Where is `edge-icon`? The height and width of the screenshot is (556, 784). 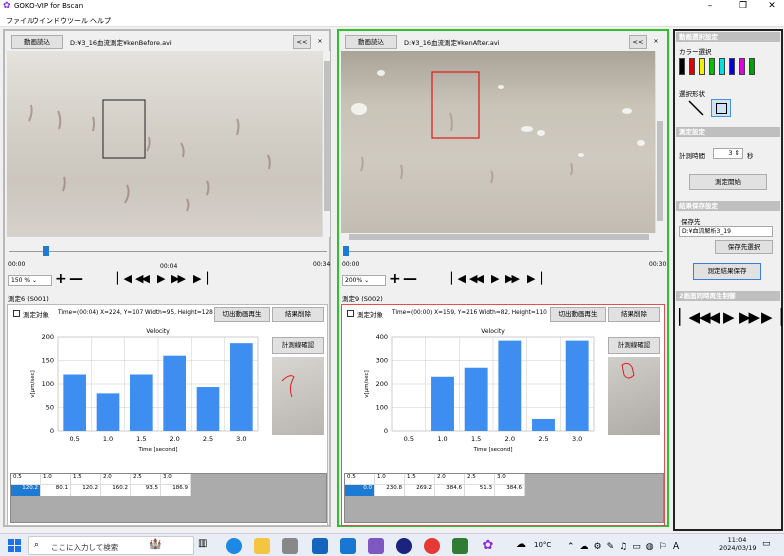
edge-icon is located at coordinates (234, 546).